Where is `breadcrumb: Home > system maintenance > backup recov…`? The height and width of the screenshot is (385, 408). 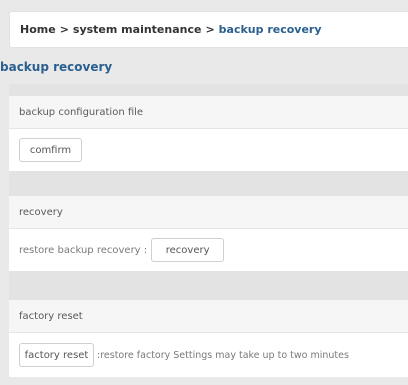 breadcrumb: Home > system maintenance > backup recov… is located at coordinates (208, 29).